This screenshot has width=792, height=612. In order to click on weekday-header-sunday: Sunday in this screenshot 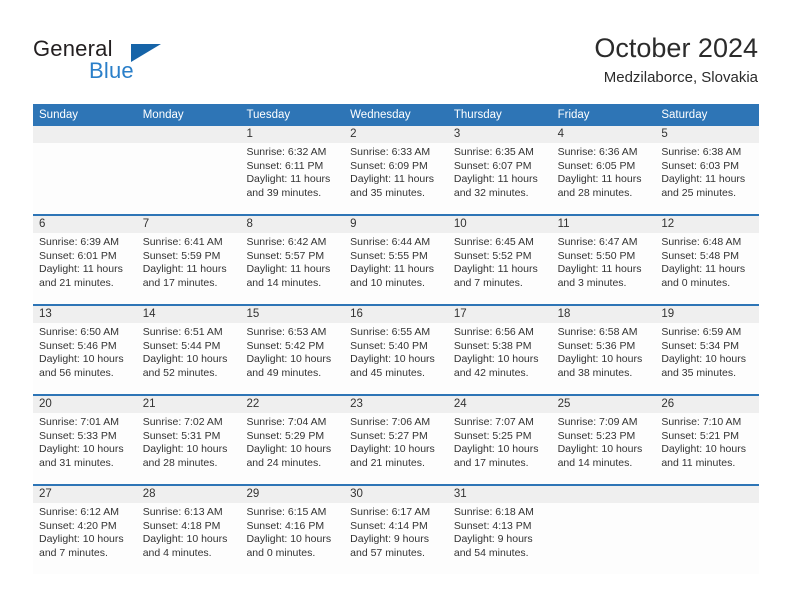, I will do `click(59, 115)`.